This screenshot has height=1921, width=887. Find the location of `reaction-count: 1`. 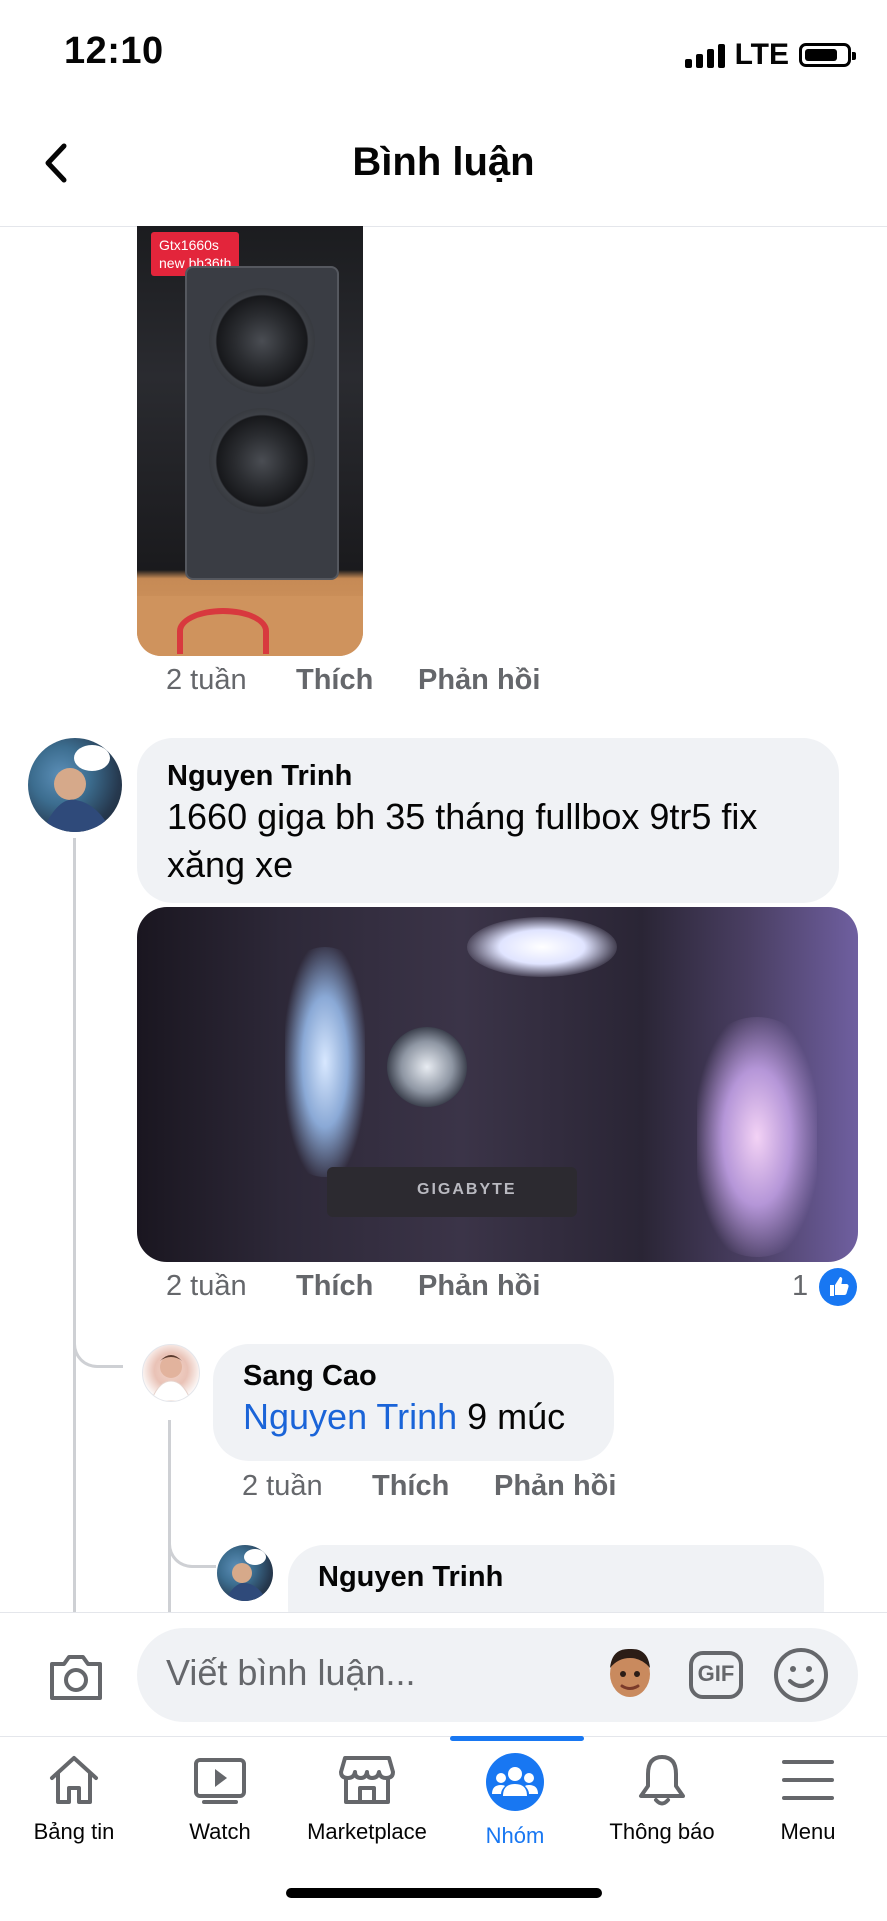

reaction-count: 1 is located at coordinates (800, 1286).